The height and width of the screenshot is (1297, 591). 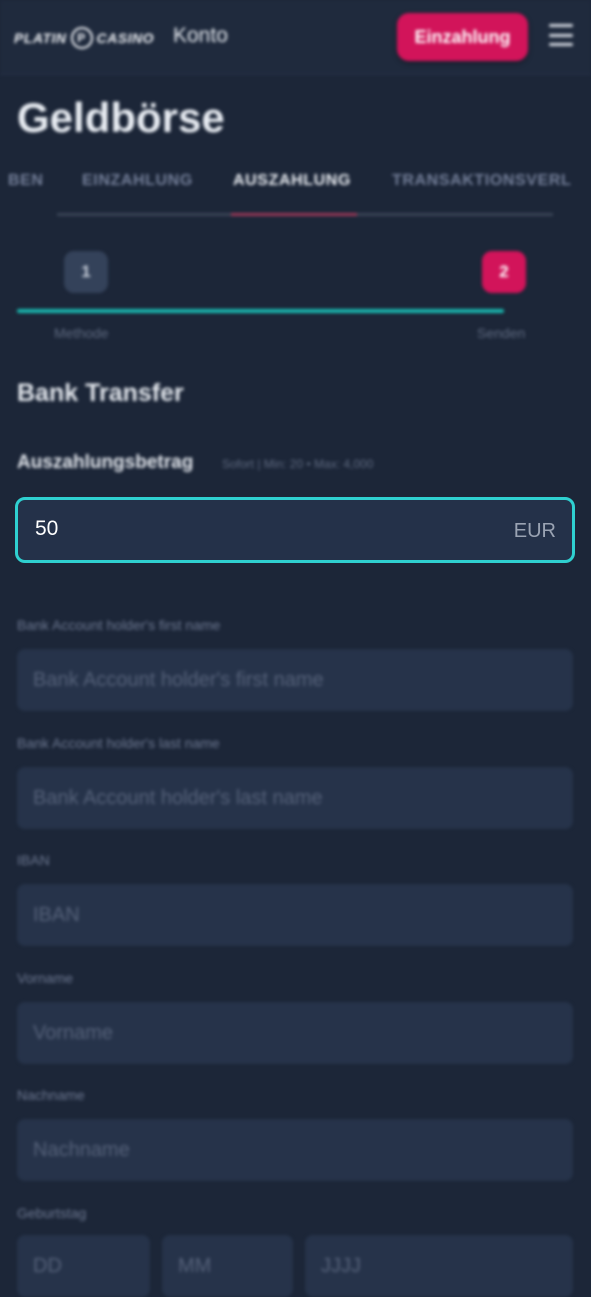 I want to click on first-name-label: Bank Account holder's first name, so click(x=119, y=625).